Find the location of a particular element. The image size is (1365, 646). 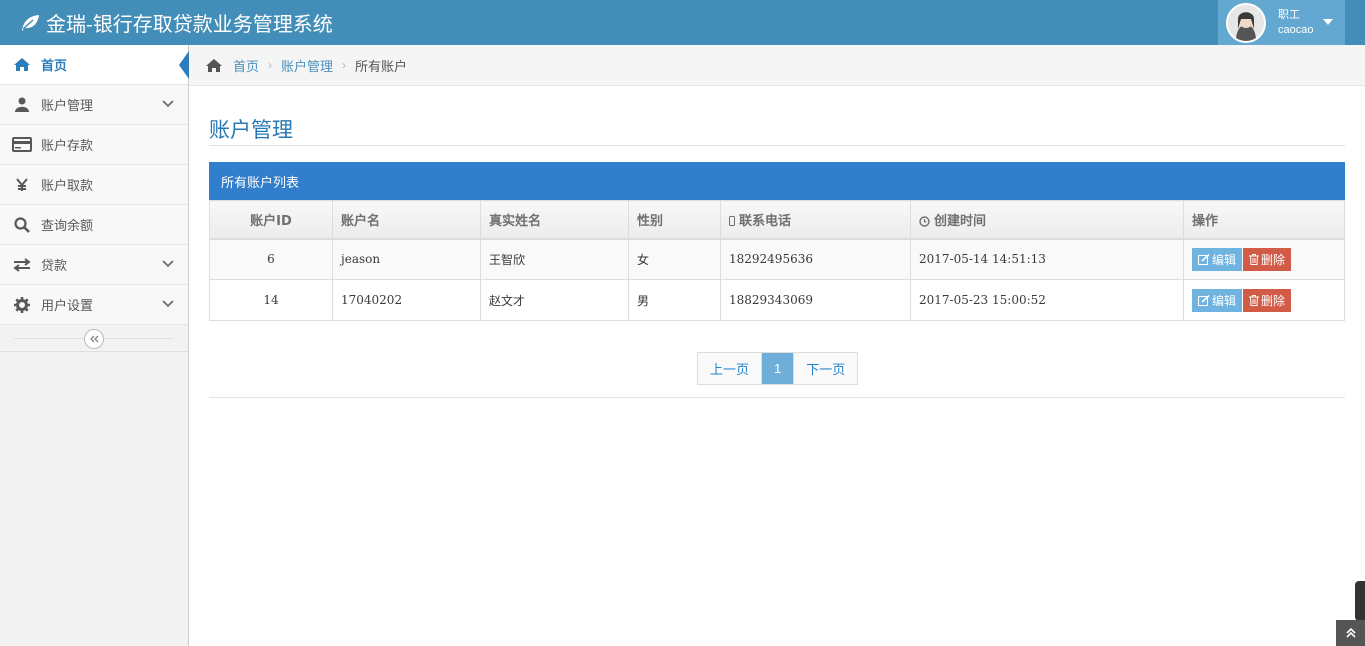

column-header-gender: 性别 is located at coordinates (674, 220).